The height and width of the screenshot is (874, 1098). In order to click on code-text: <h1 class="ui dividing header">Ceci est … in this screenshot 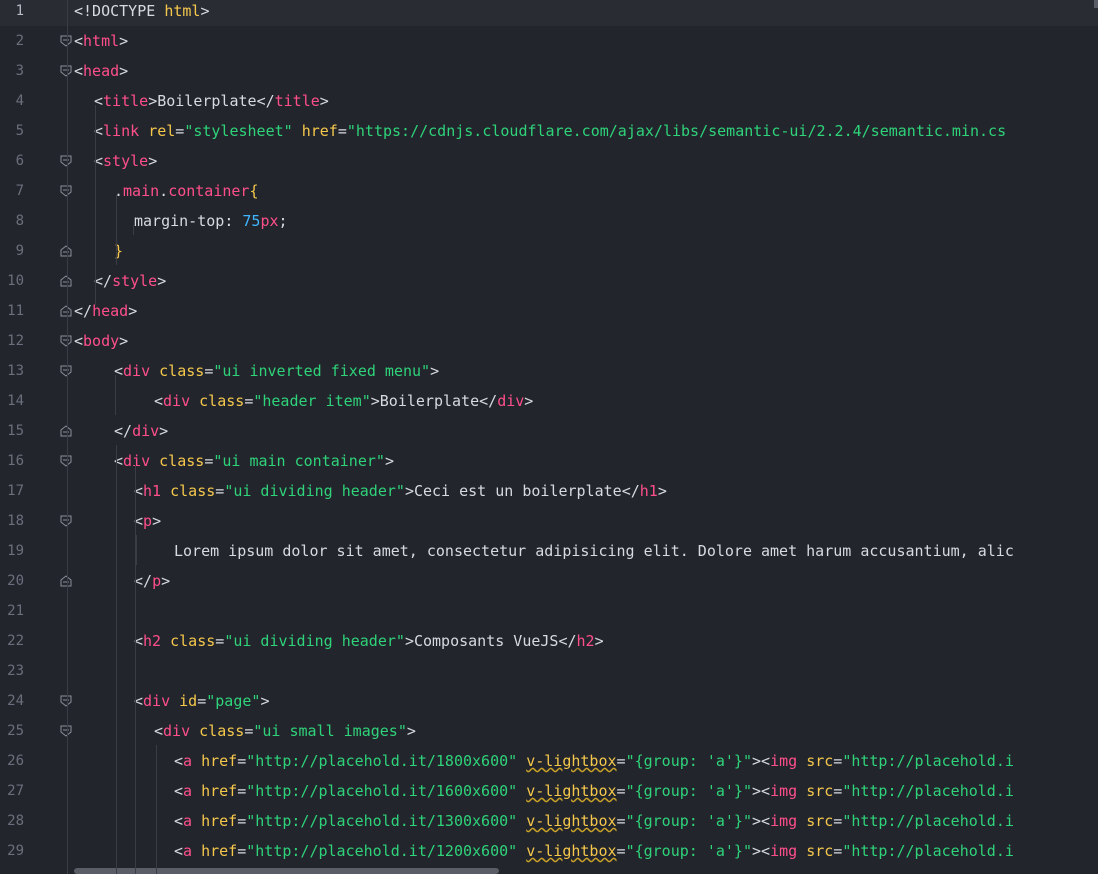, I will do `click(400, 491)`.